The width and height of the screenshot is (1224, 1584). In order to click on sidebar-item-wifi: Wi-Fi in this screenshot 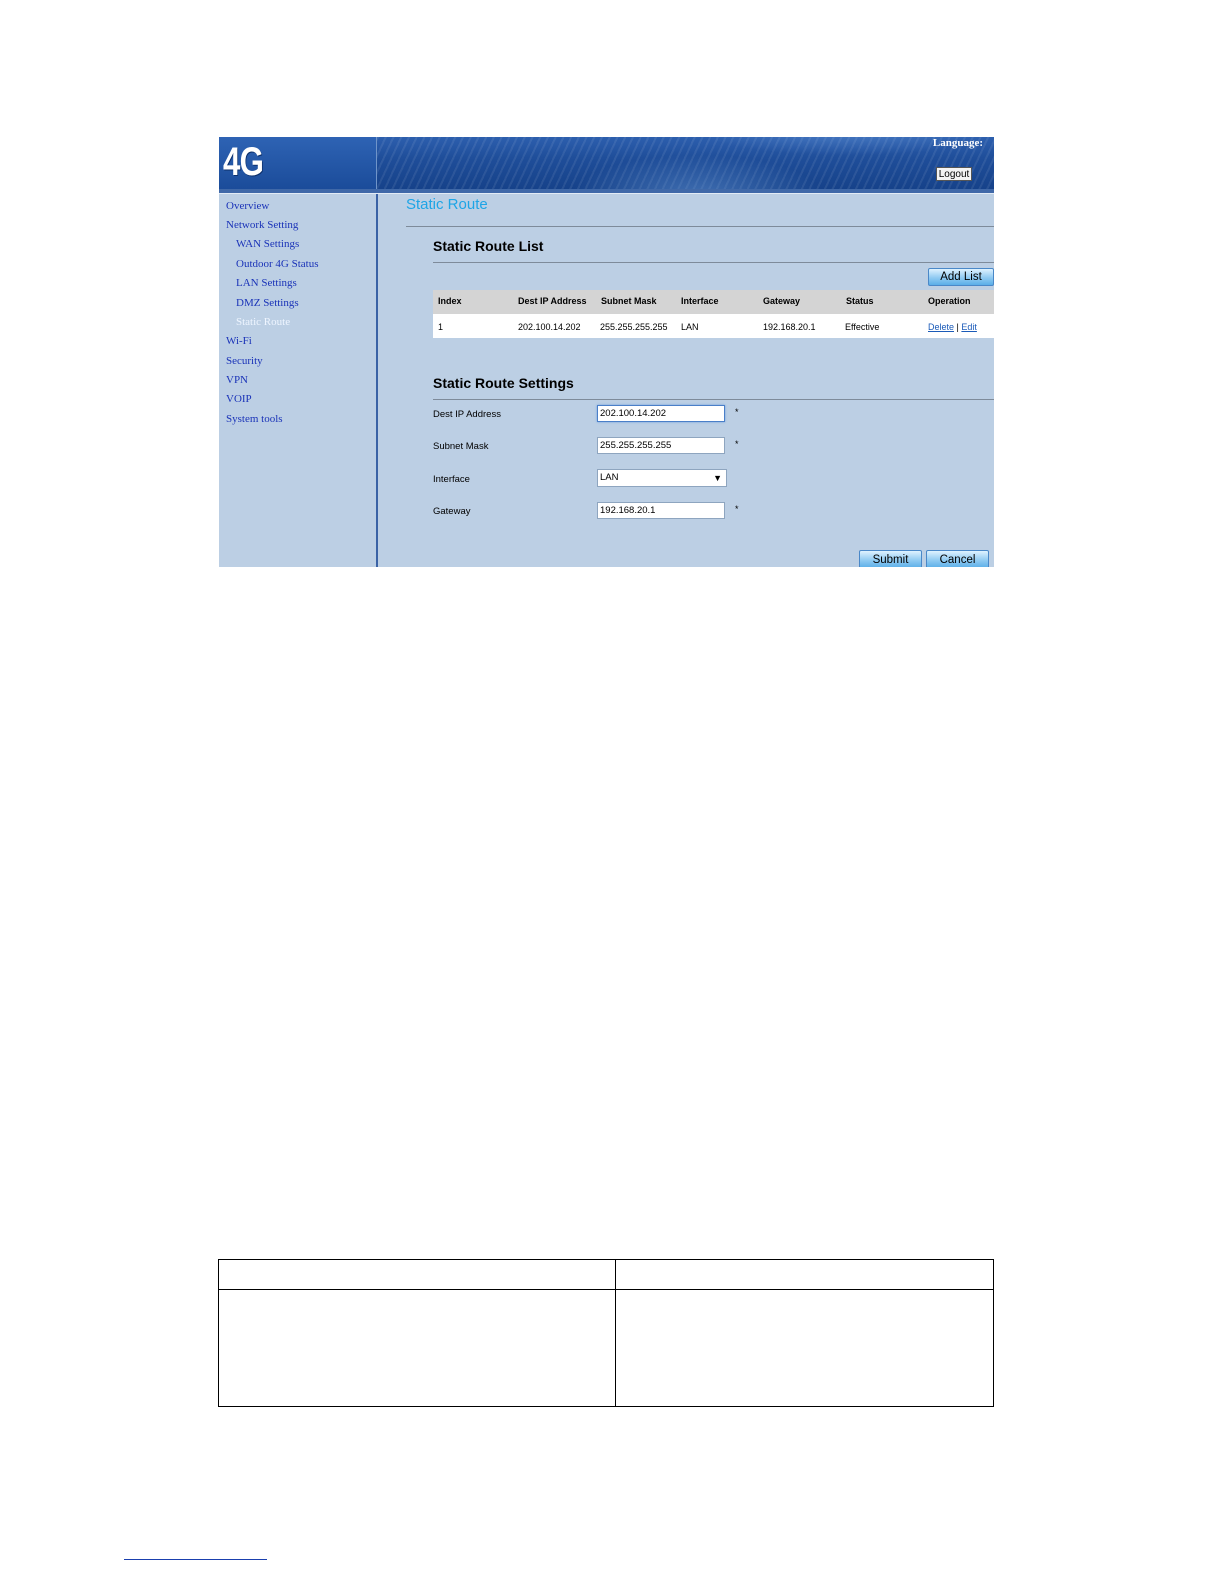, I will do `click(239, 341)`.